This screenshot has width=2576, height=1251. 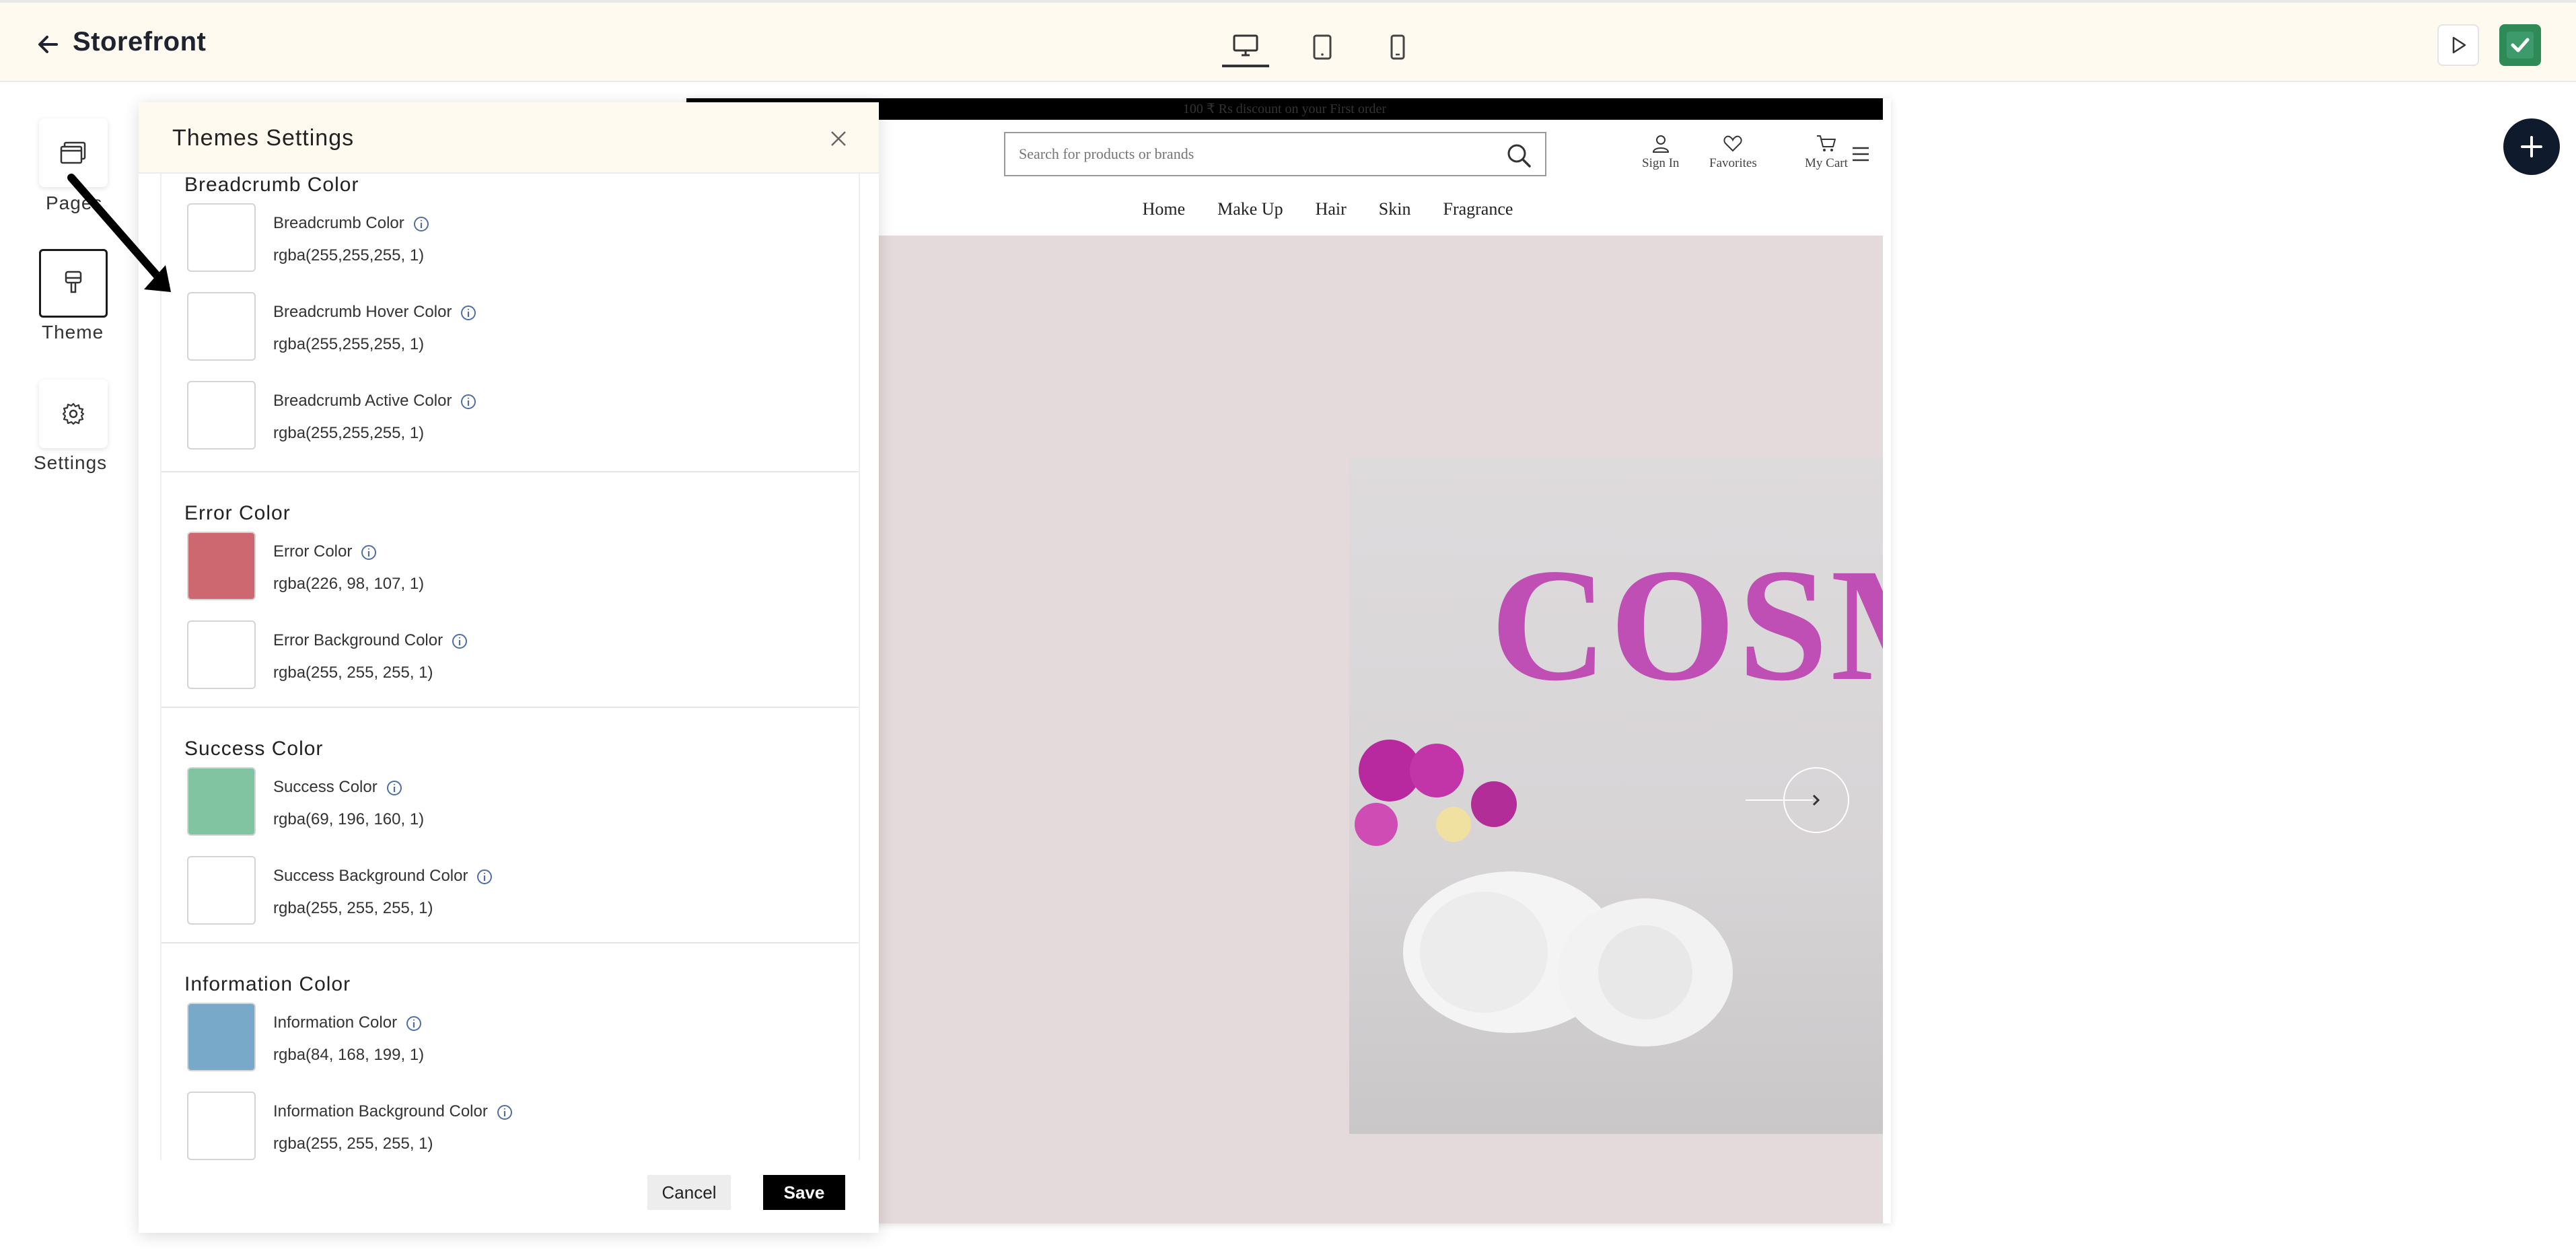 I want to click on tablet-view-button, so click(x=1322, y=47).